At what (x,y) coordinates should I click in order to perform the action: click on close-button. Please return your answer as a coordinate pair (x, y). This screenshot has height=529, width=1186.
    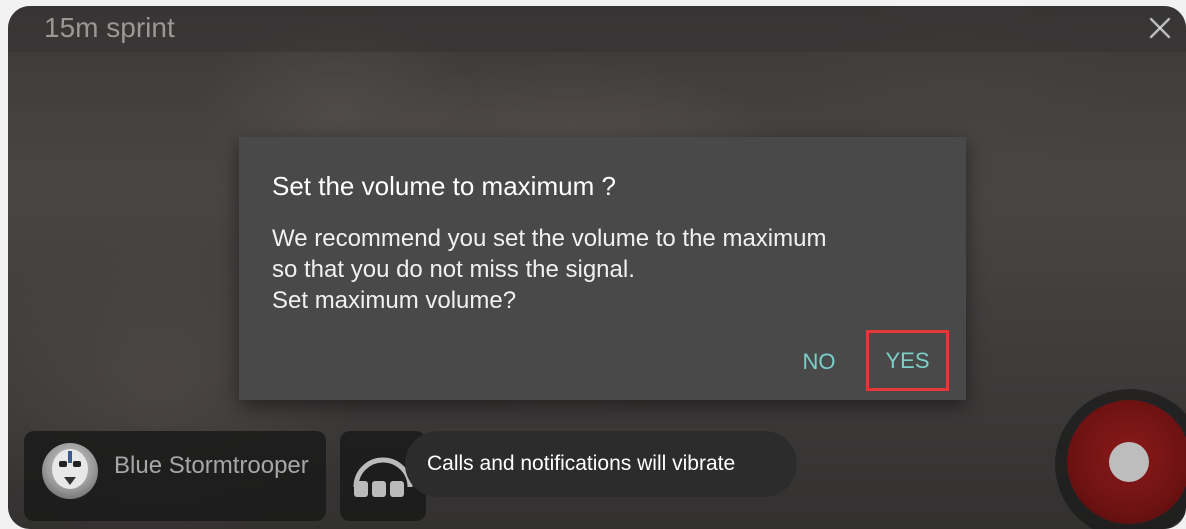
    Looking at the image, I should click on (1160, 28).